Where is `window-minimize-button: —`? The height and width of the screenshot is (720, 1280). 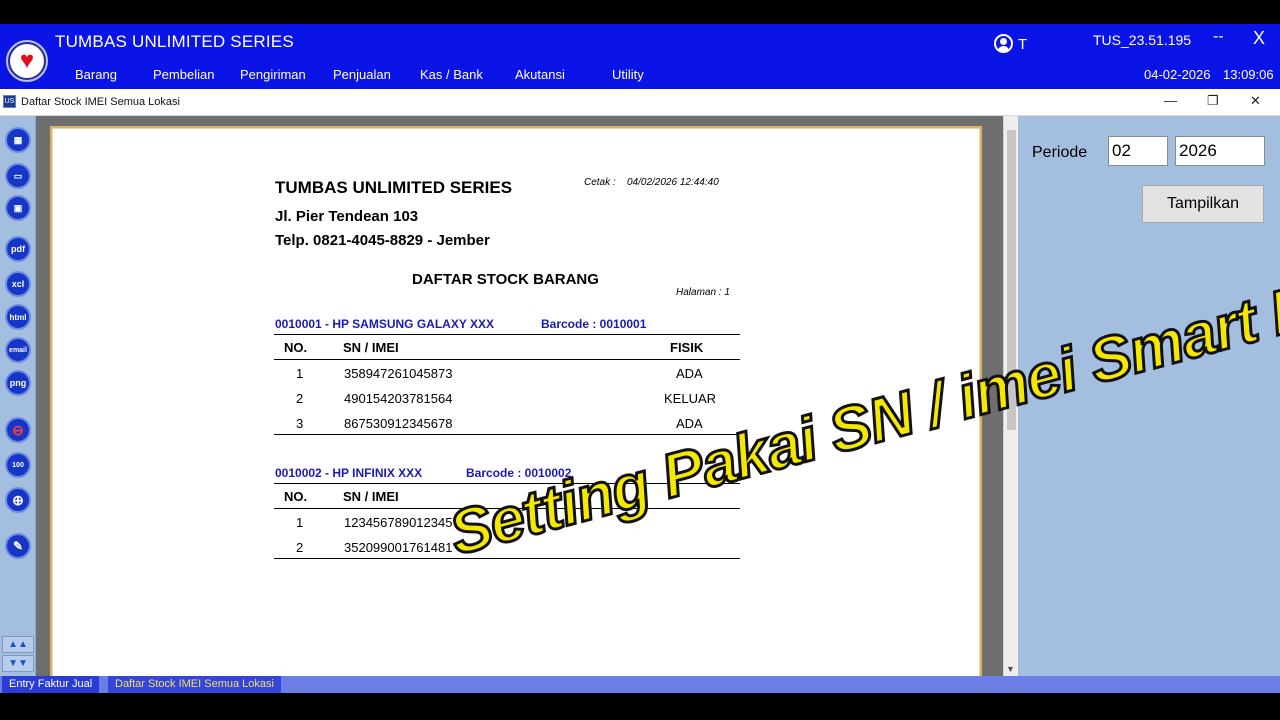
window-minimize-button: — is located at coordinates (1170, 100).